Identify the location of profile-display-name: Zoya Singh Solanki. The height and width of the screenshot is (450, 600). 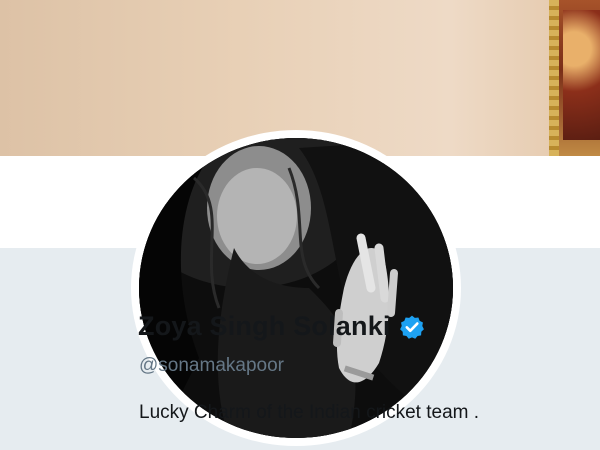
(264, 326).